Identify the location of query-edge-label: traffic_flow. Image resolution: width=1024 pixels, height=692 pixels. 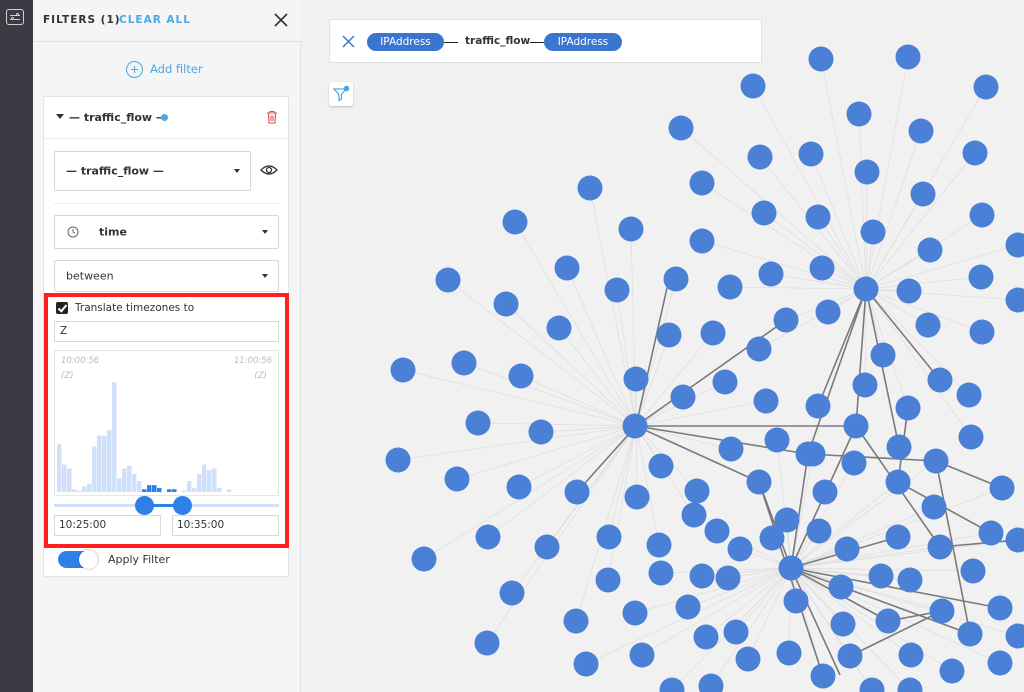
(497, 41).